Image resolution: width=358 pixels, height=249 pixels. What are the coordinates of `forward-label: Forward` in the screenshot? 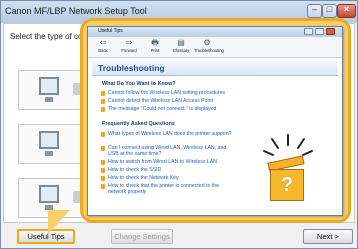 It's located at (129, 50).